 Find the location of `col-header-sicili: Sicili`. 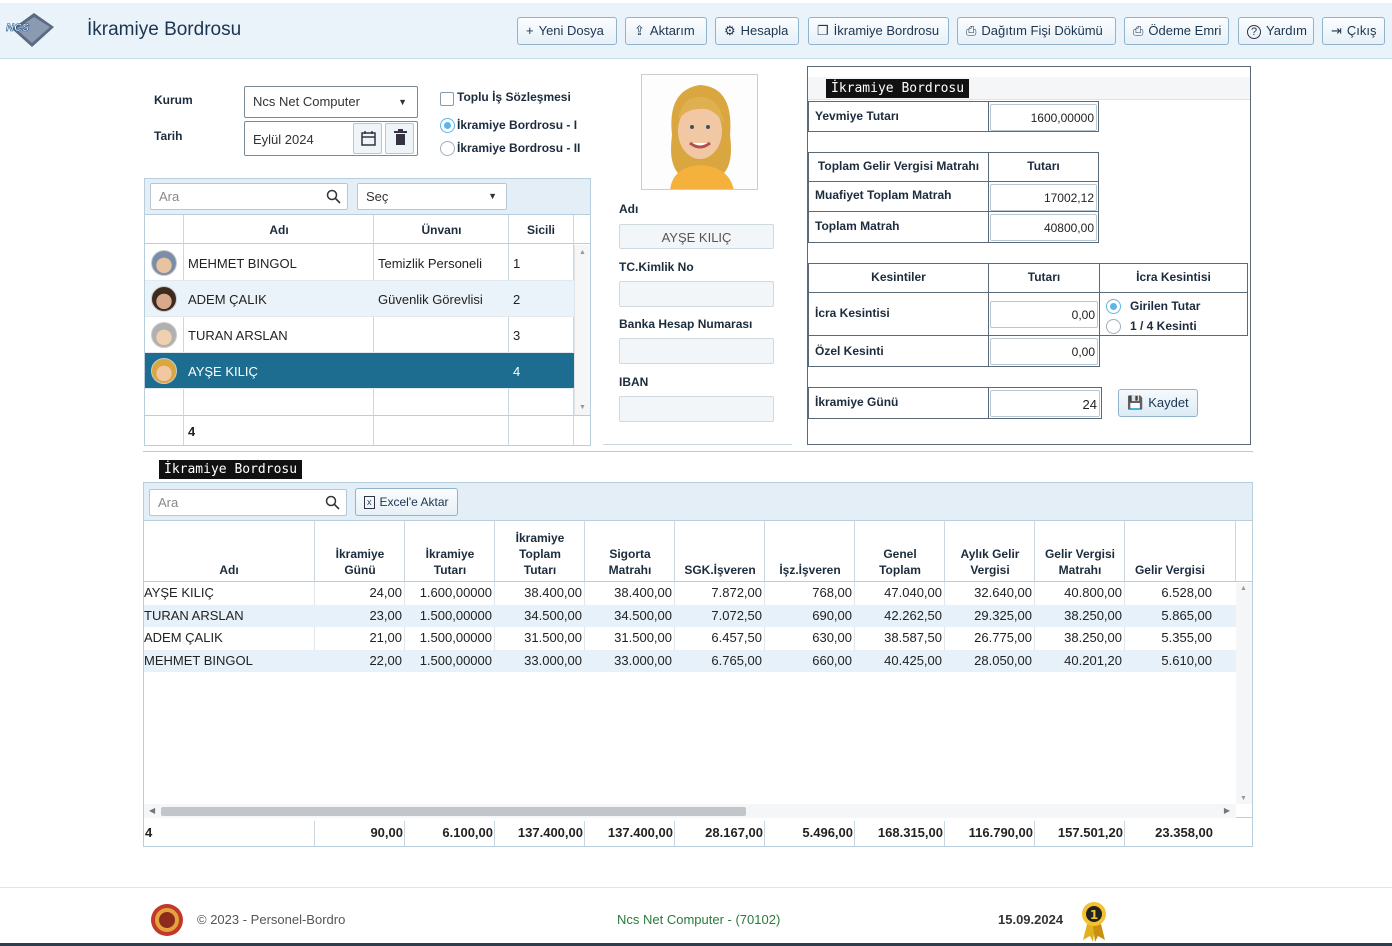

col-header-sicili: Sicili is located at coordinates (541, 230).